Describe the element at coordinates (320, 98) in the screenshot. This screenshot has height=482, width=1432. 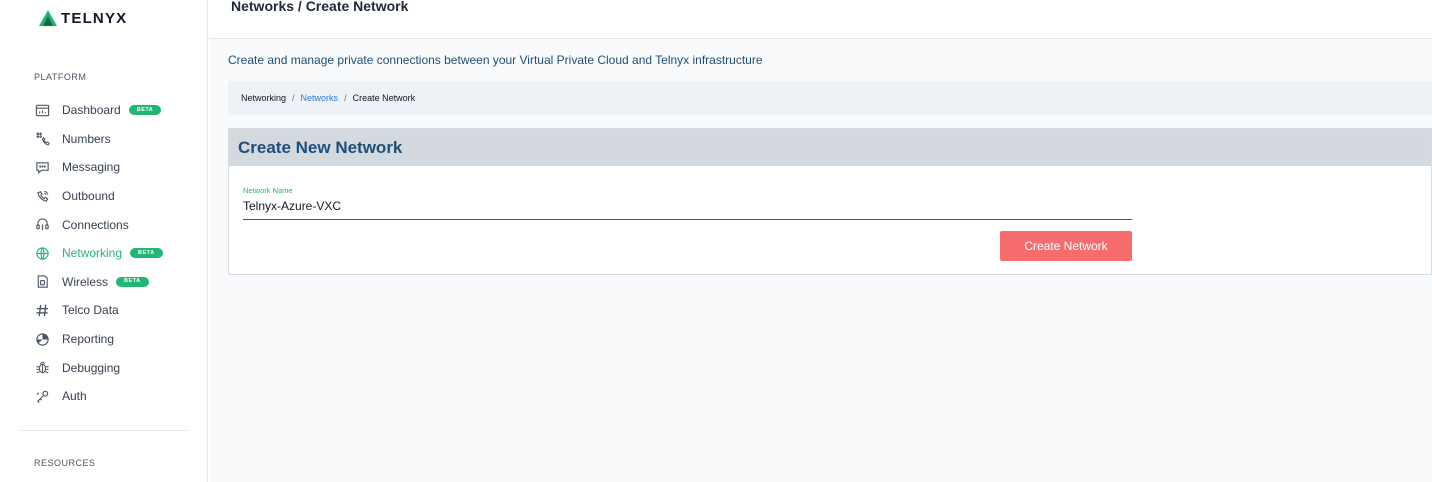
I see `breadcrumb-item-networks: Networks` at that location.